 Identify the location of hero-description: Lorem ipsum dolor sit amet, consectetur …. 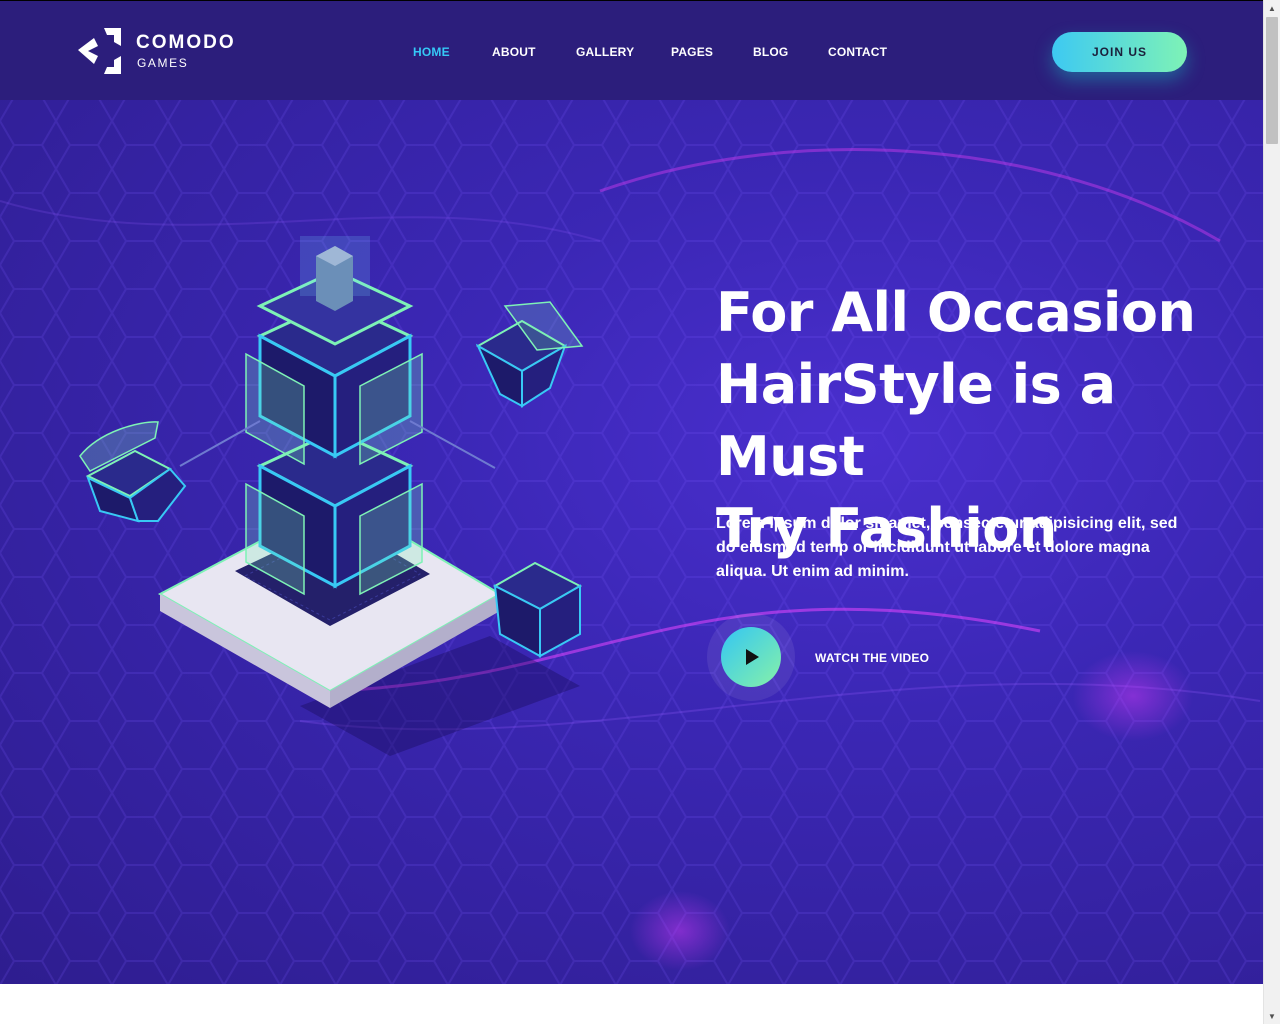
(947, 547).